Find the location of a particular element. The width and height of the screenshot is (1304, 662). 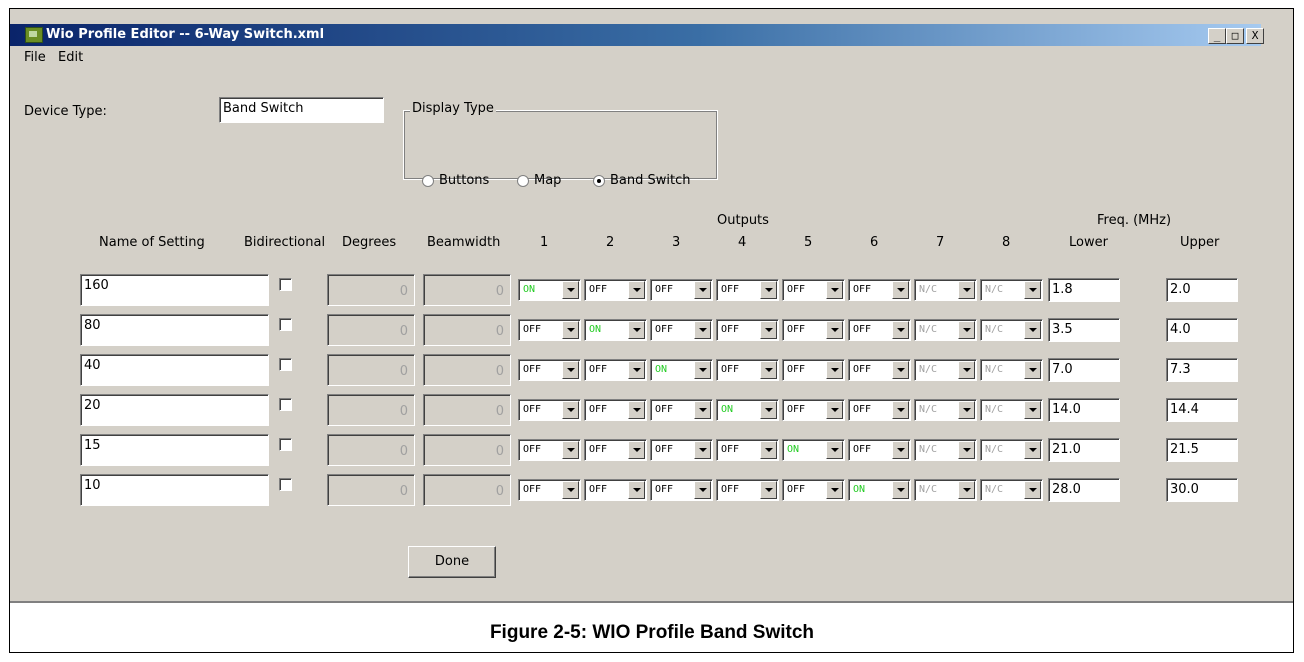

lower-freq-input: 14.0 is located at coordinates (1084, 410).